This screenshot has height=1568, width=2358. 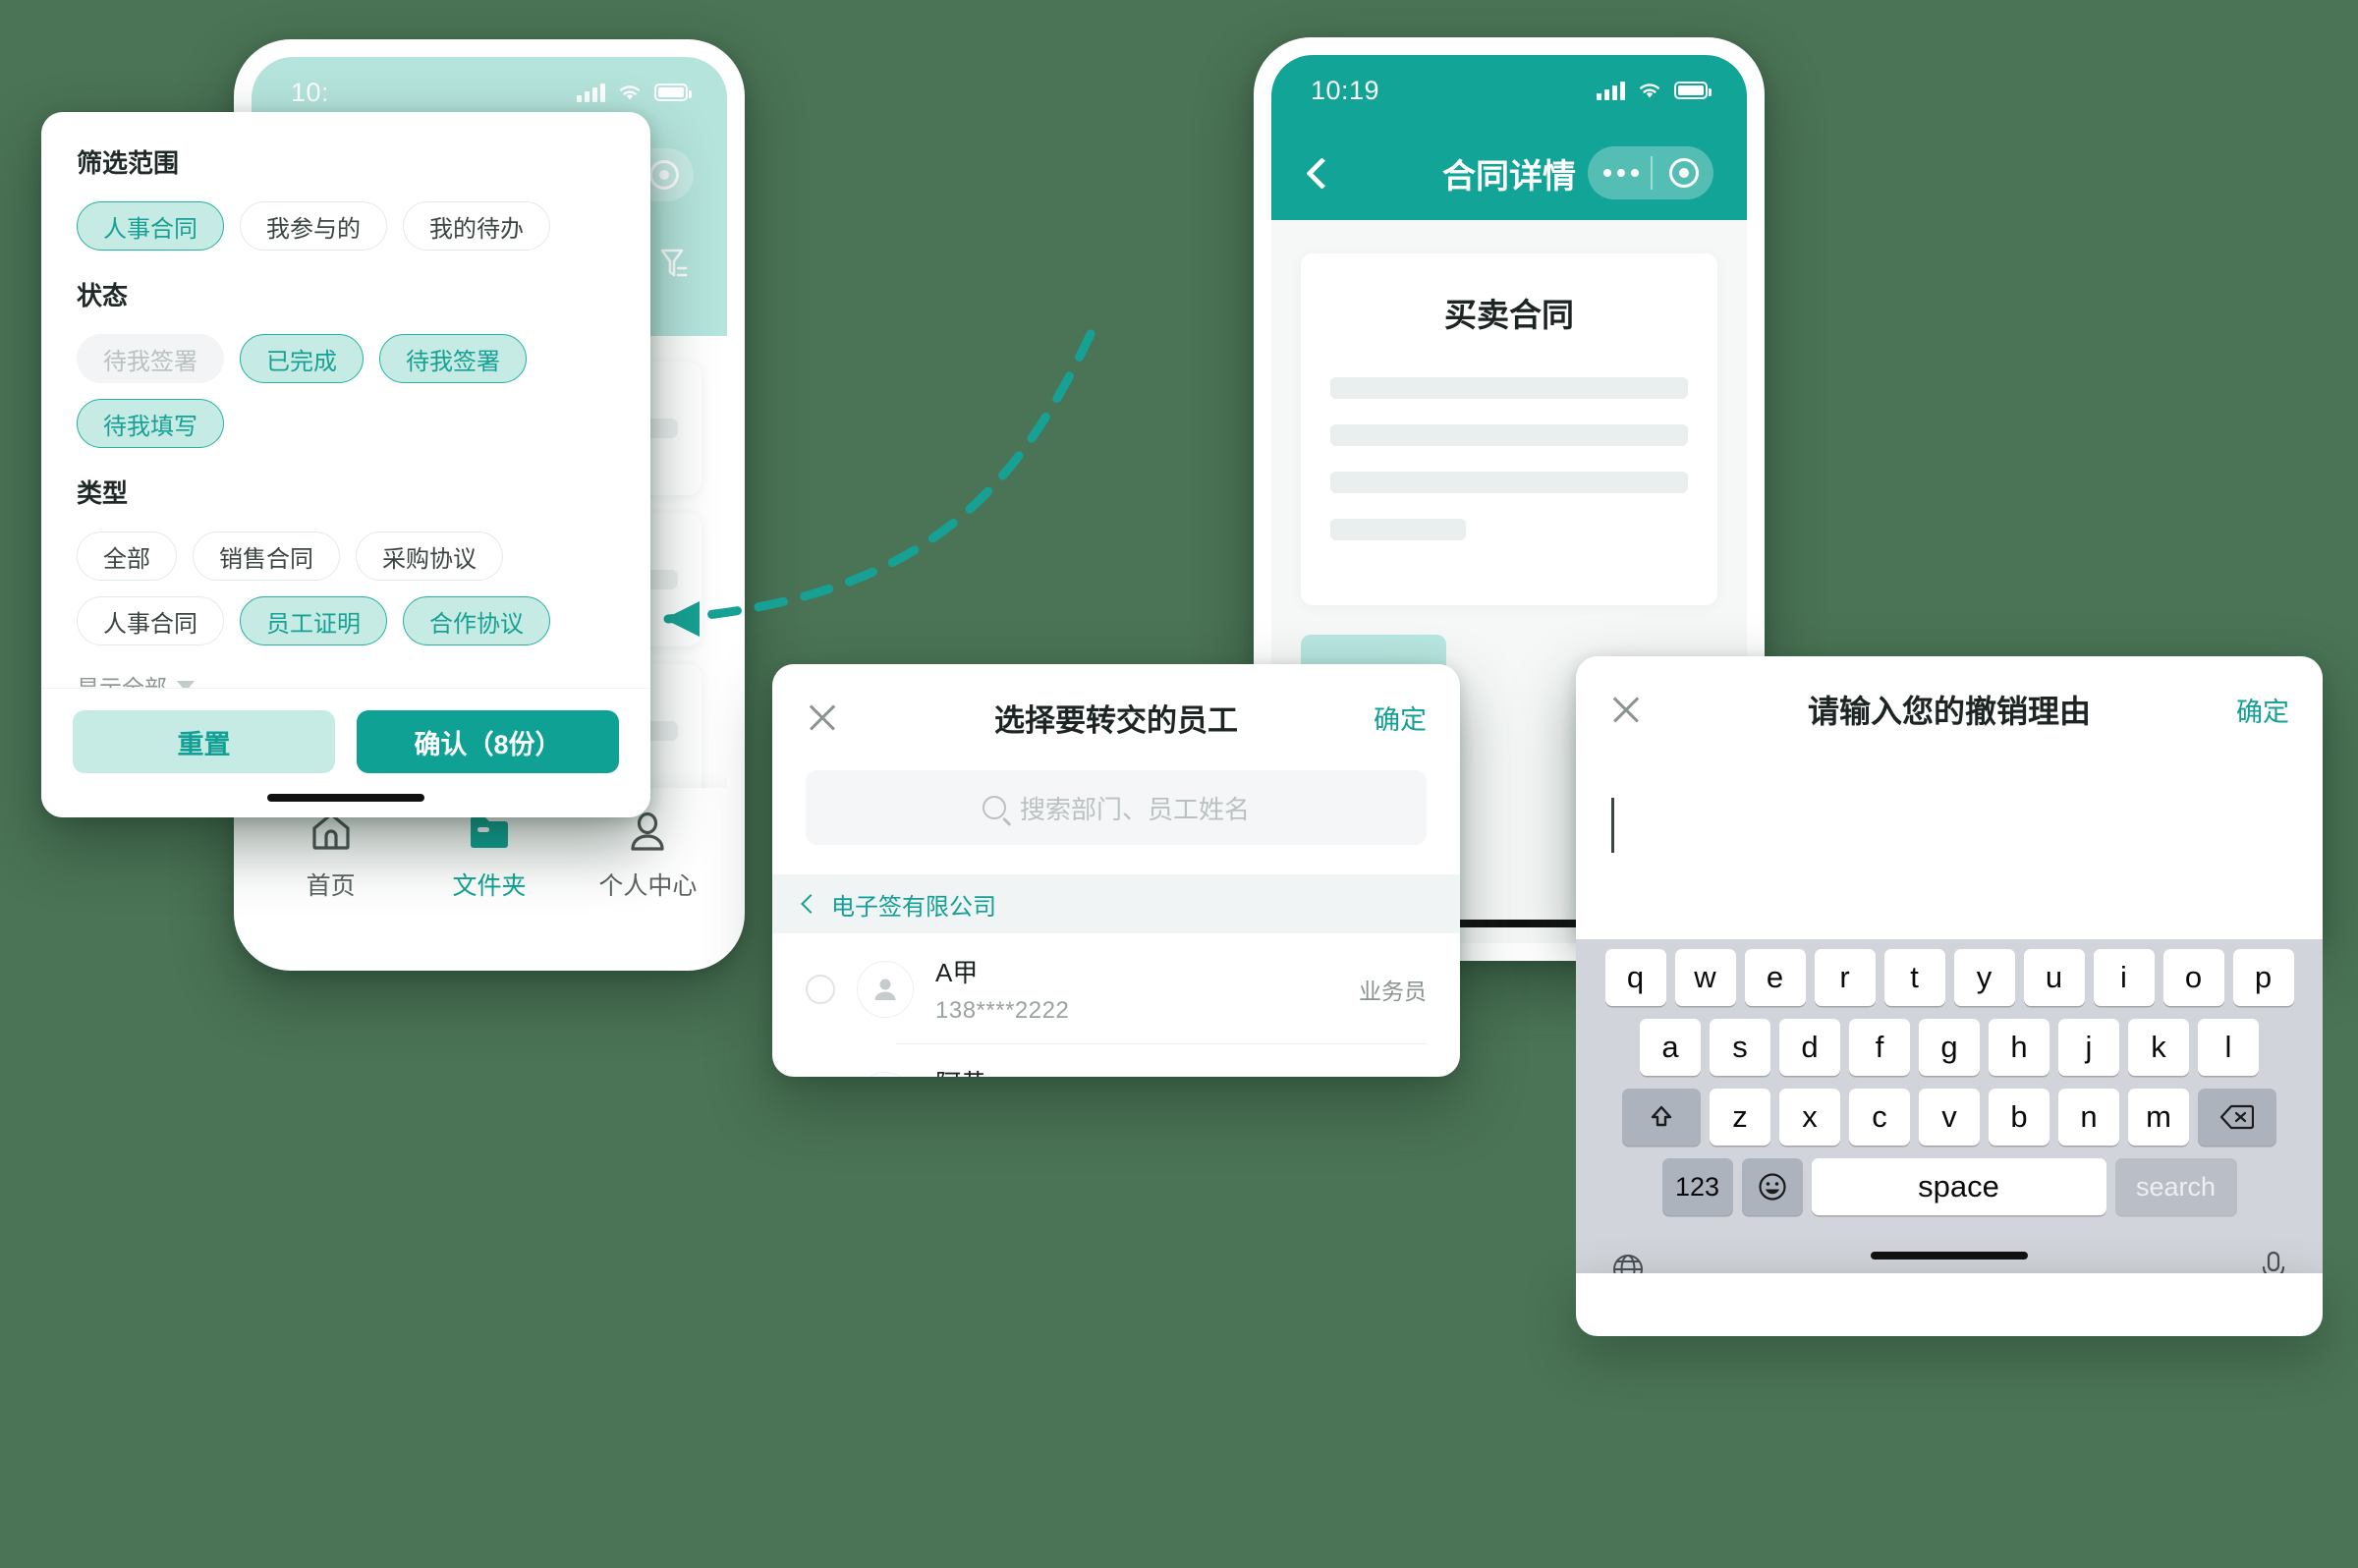 I want to click on key-t: t, so click(x=1914, y=977).